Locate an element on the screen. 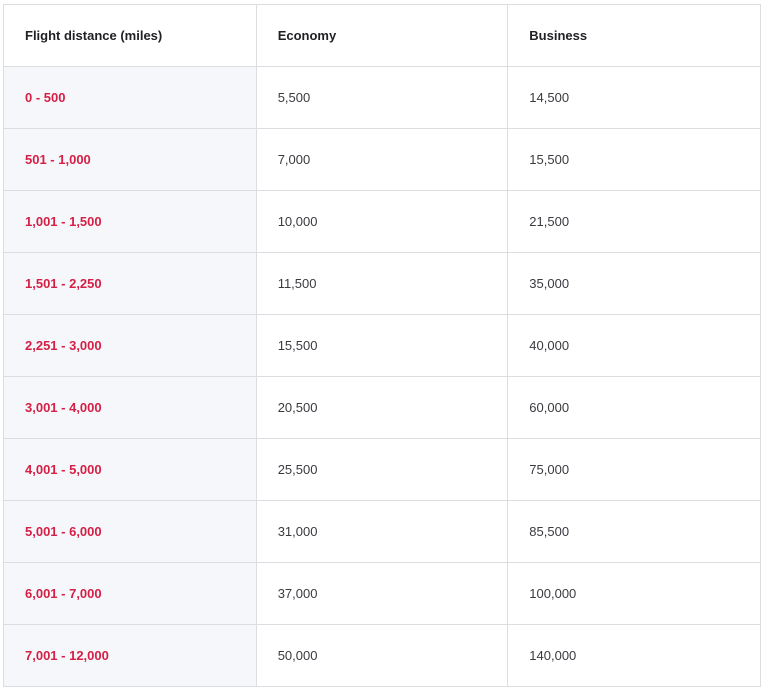  table-row: 4,001 - 5,000 25,500 75,000 is located at coordinates (382, 469).